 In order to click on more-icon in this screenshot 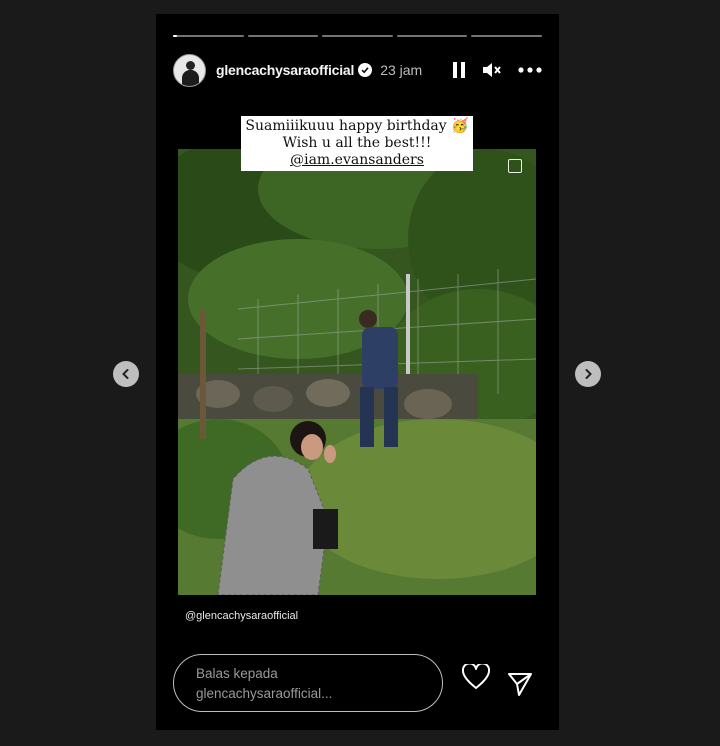, I will do `click(530, 70)`.